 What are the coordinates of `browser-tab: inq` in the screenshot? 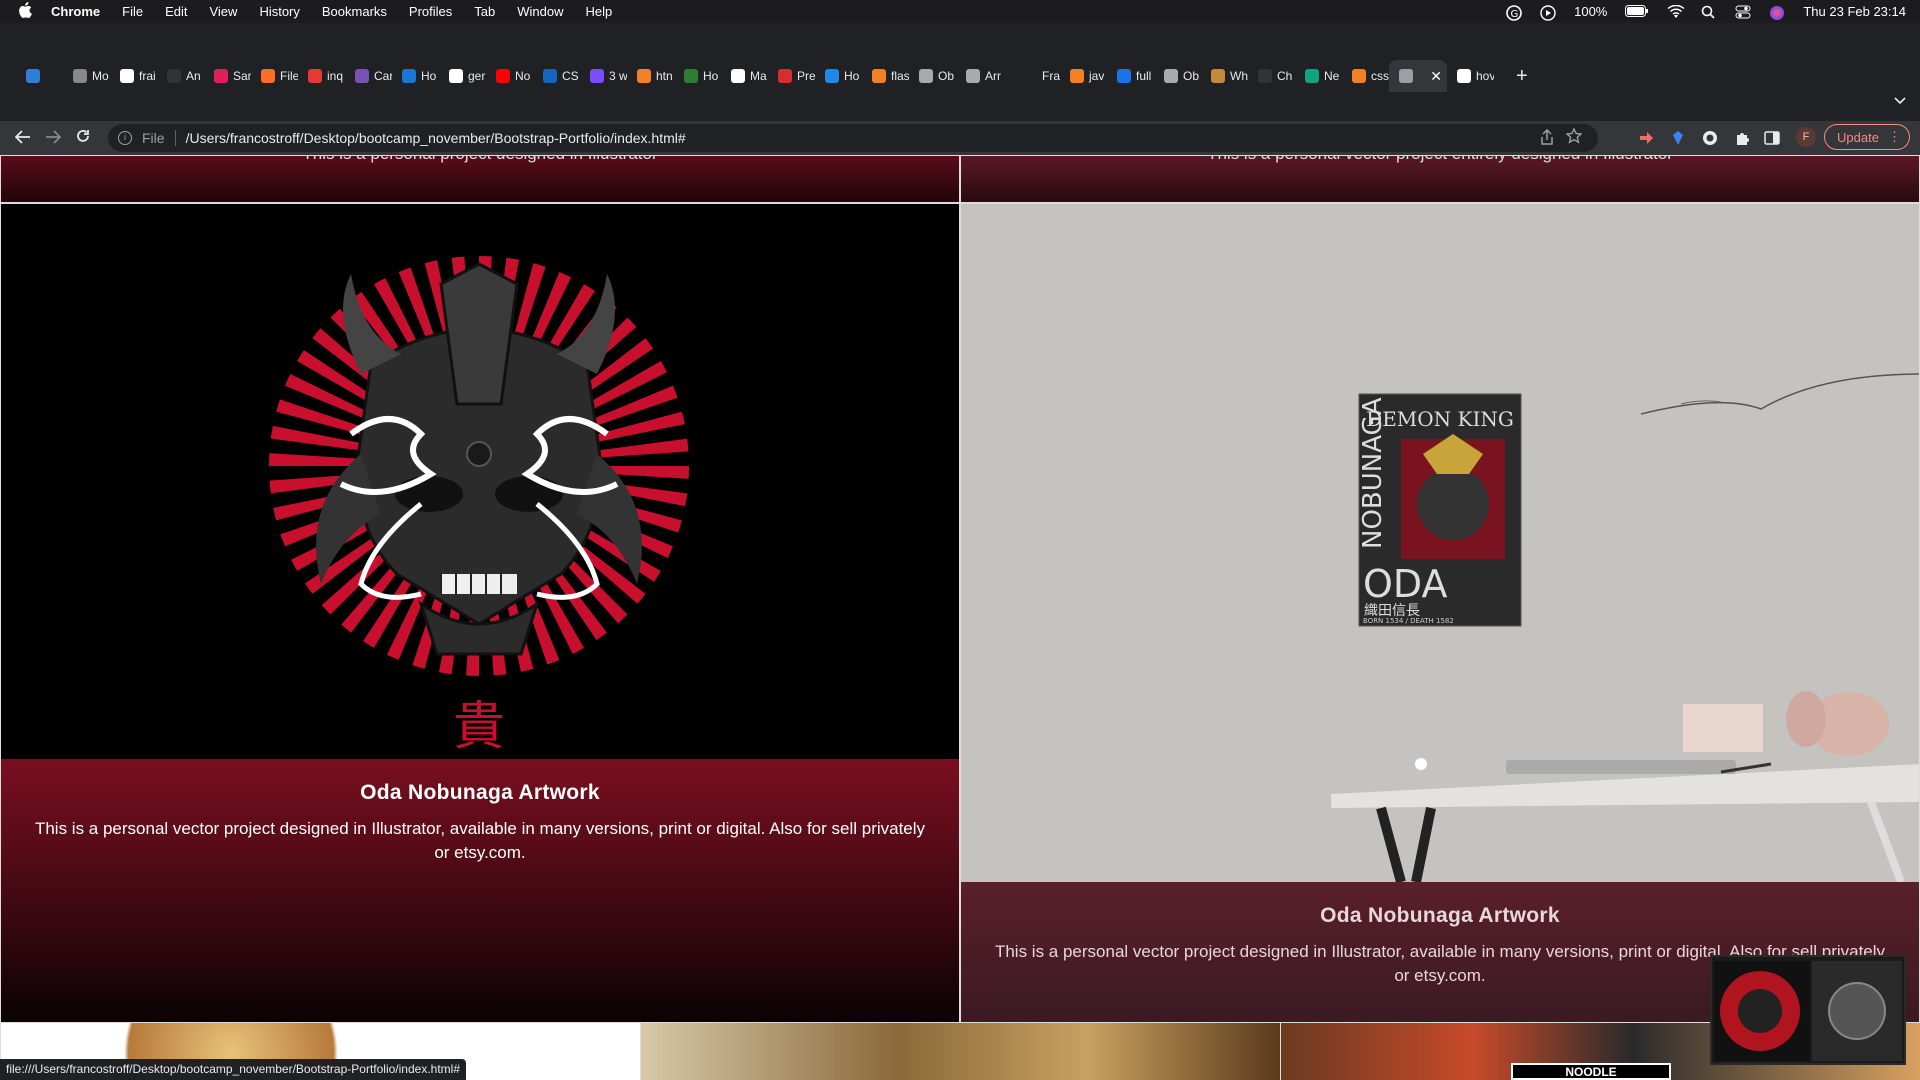 It's located at (321, 76).